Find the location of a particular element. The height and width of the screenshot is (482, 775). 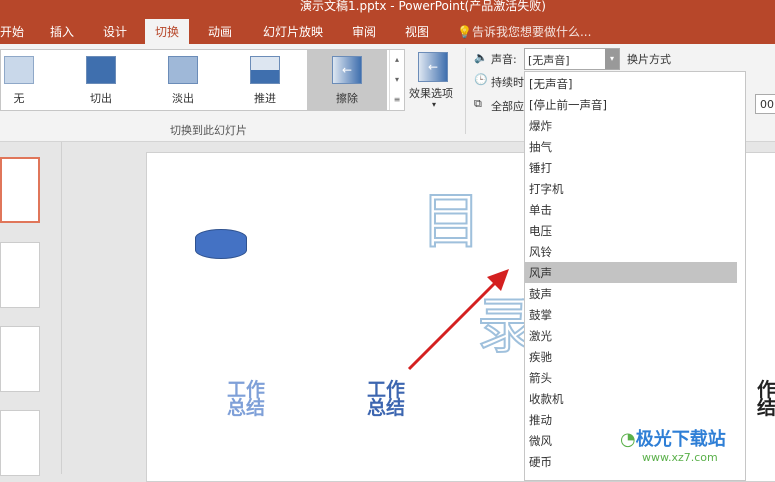

sound-option: [停止前一声音] is located at coordinates (631, 104).